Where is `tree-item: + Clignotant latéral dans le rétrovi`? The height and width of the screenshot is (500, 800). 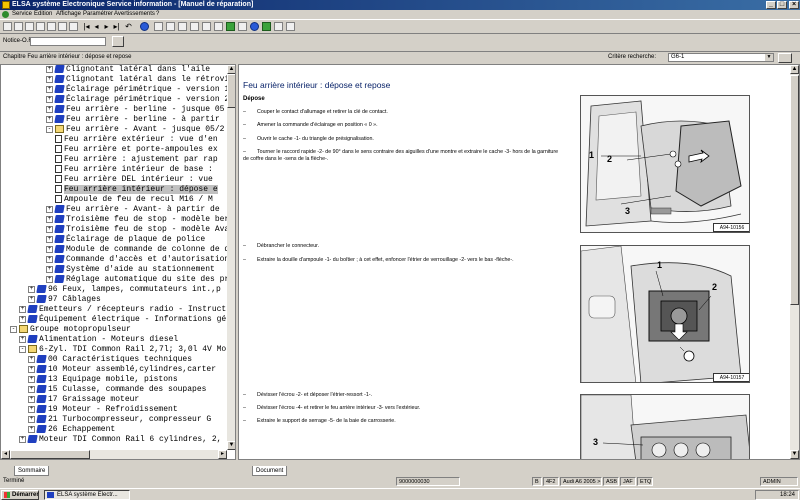
tree-item: + Clignotant latéral dans le rétrovi is located at coordinates (137, 80).